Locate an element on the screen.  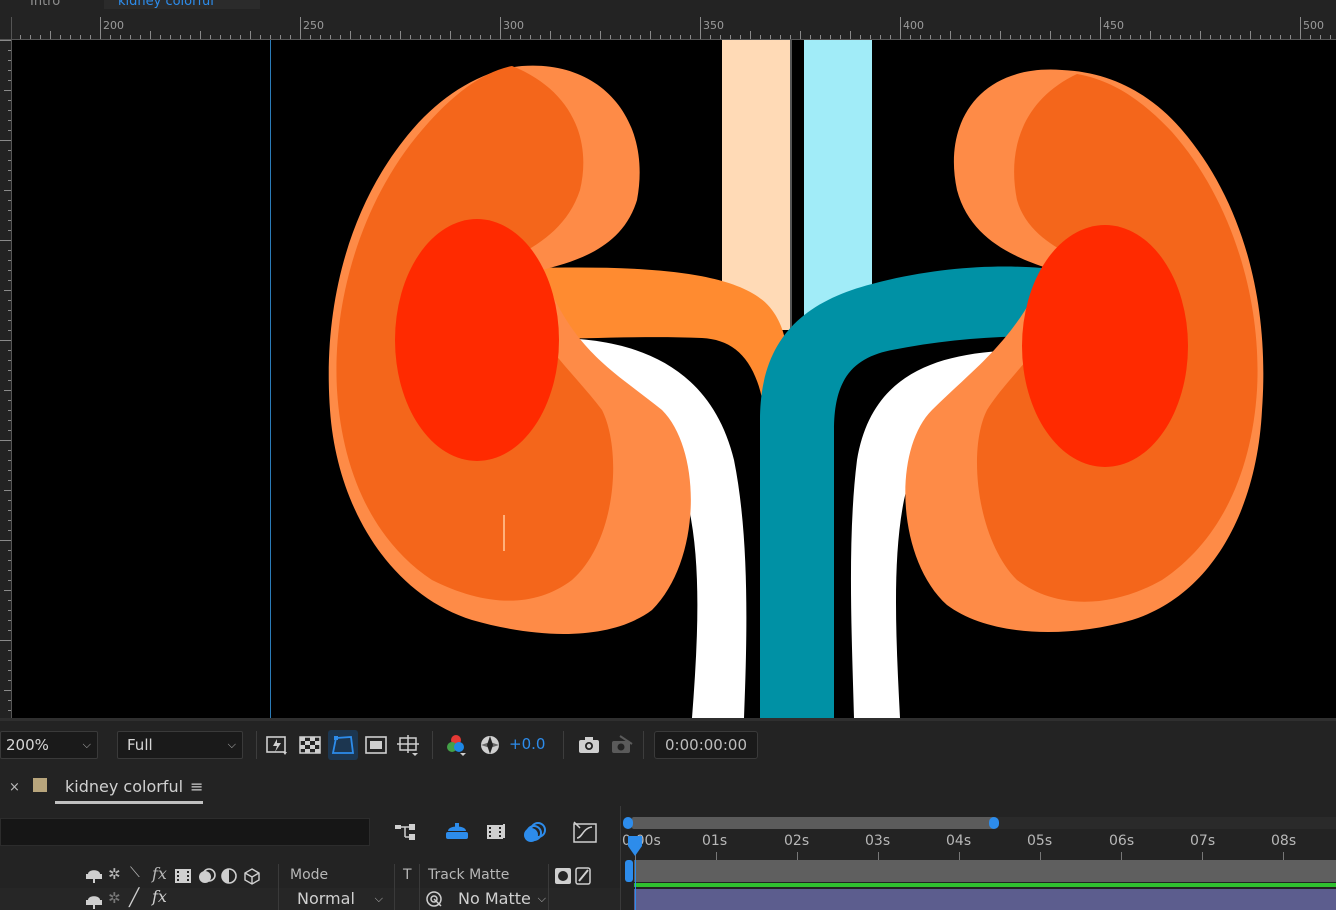
matte-type-icons is located at coordinates (573, 876).